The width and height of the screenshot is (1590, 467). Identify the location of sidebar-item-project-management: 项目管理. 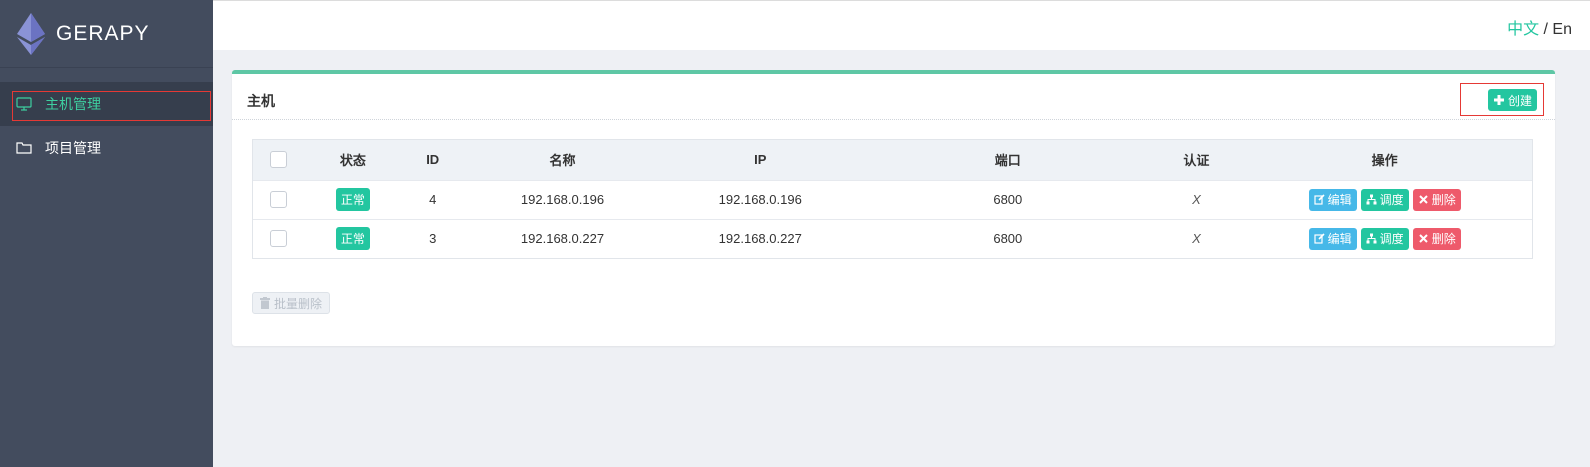
(106, 148).